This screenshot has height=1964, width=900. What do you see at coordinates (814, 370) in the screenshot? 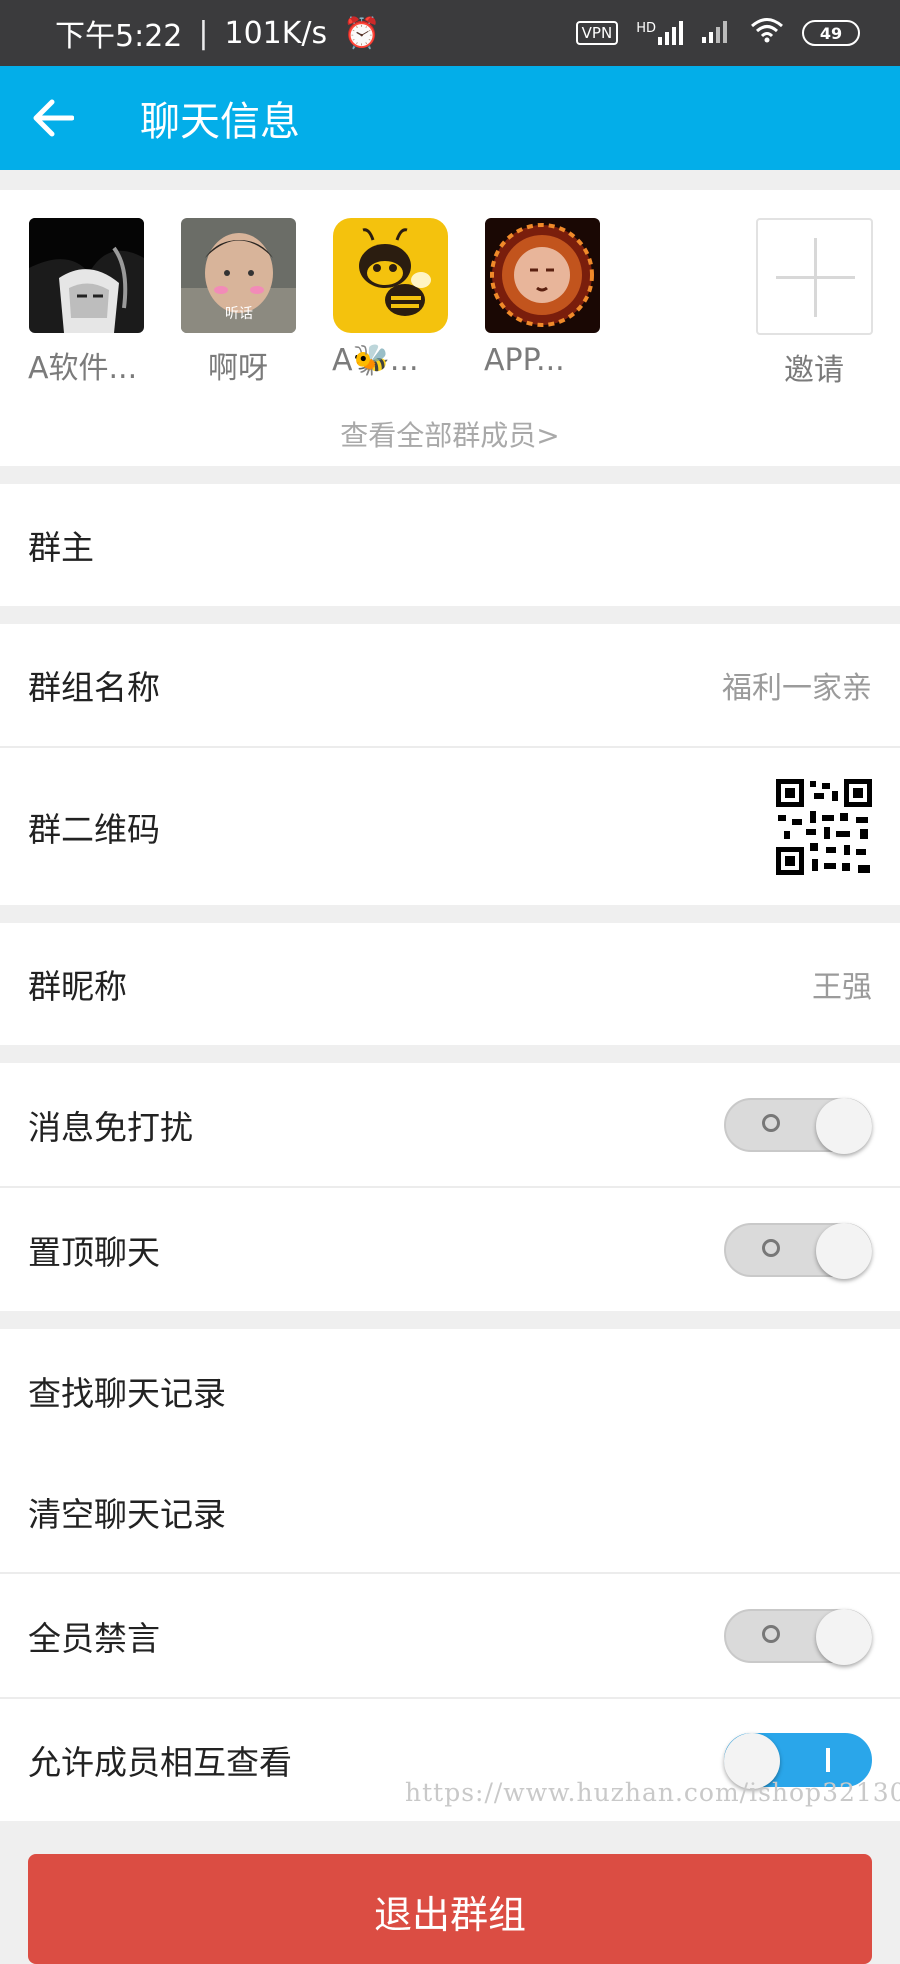
I see `invite-label: 邀请` at bounding box center [814, 370].